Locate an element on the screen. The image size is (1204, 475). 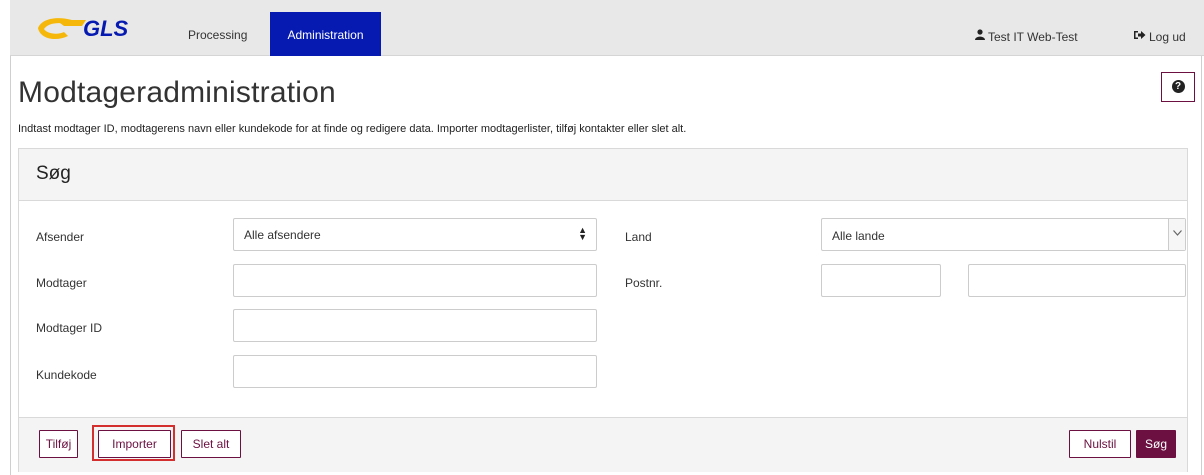
modtager-label: Modtager is located at coordinates (61, 283).